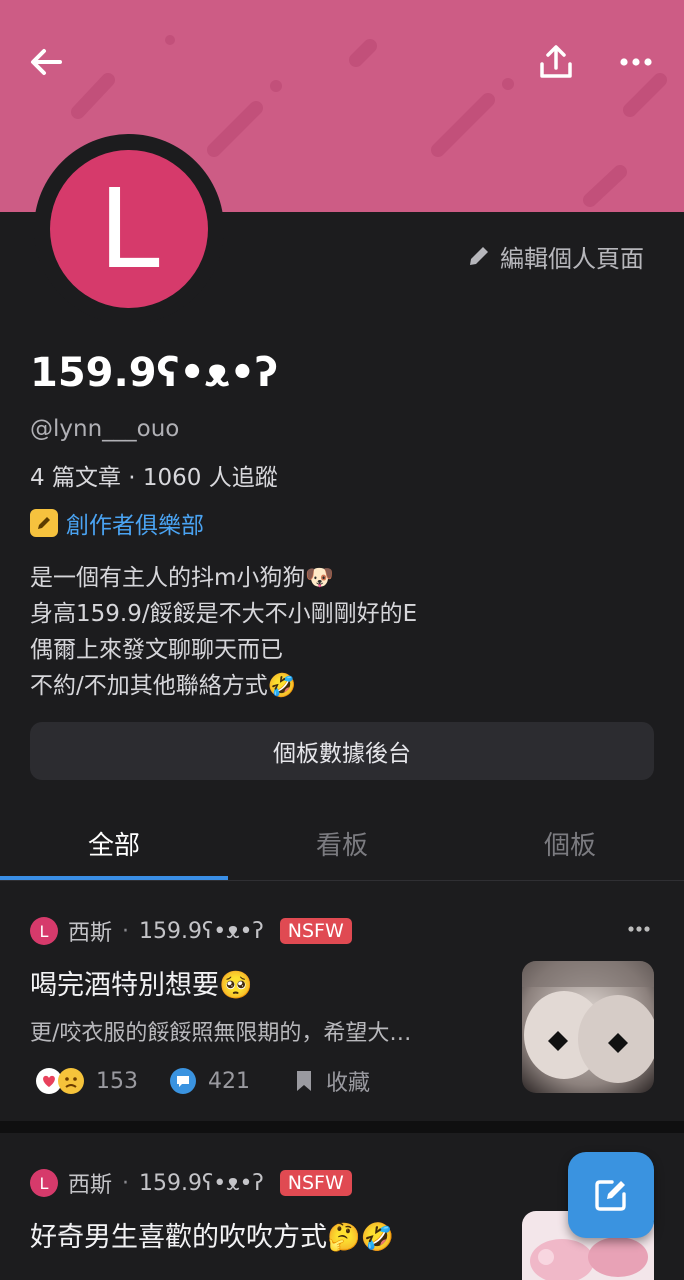 The height and width of the screenshot is (1280, 684). What do you see at coordinates (87, 1081) in the screenshot?
I see `reactions: 153` at bounding box center [87, 1081].